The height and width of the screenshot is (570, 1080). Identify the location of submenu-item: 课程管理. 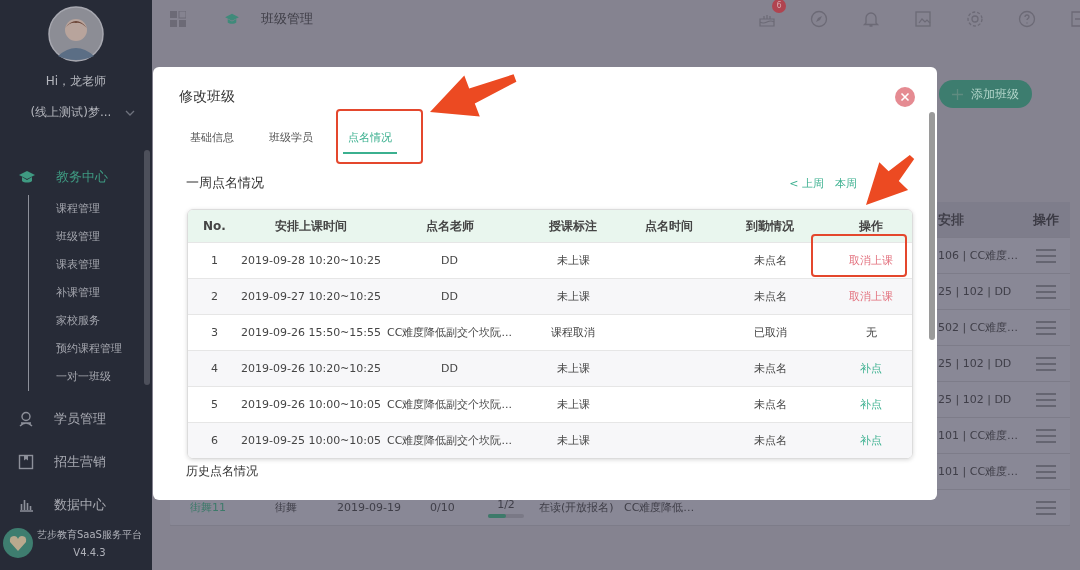
(104, 209).